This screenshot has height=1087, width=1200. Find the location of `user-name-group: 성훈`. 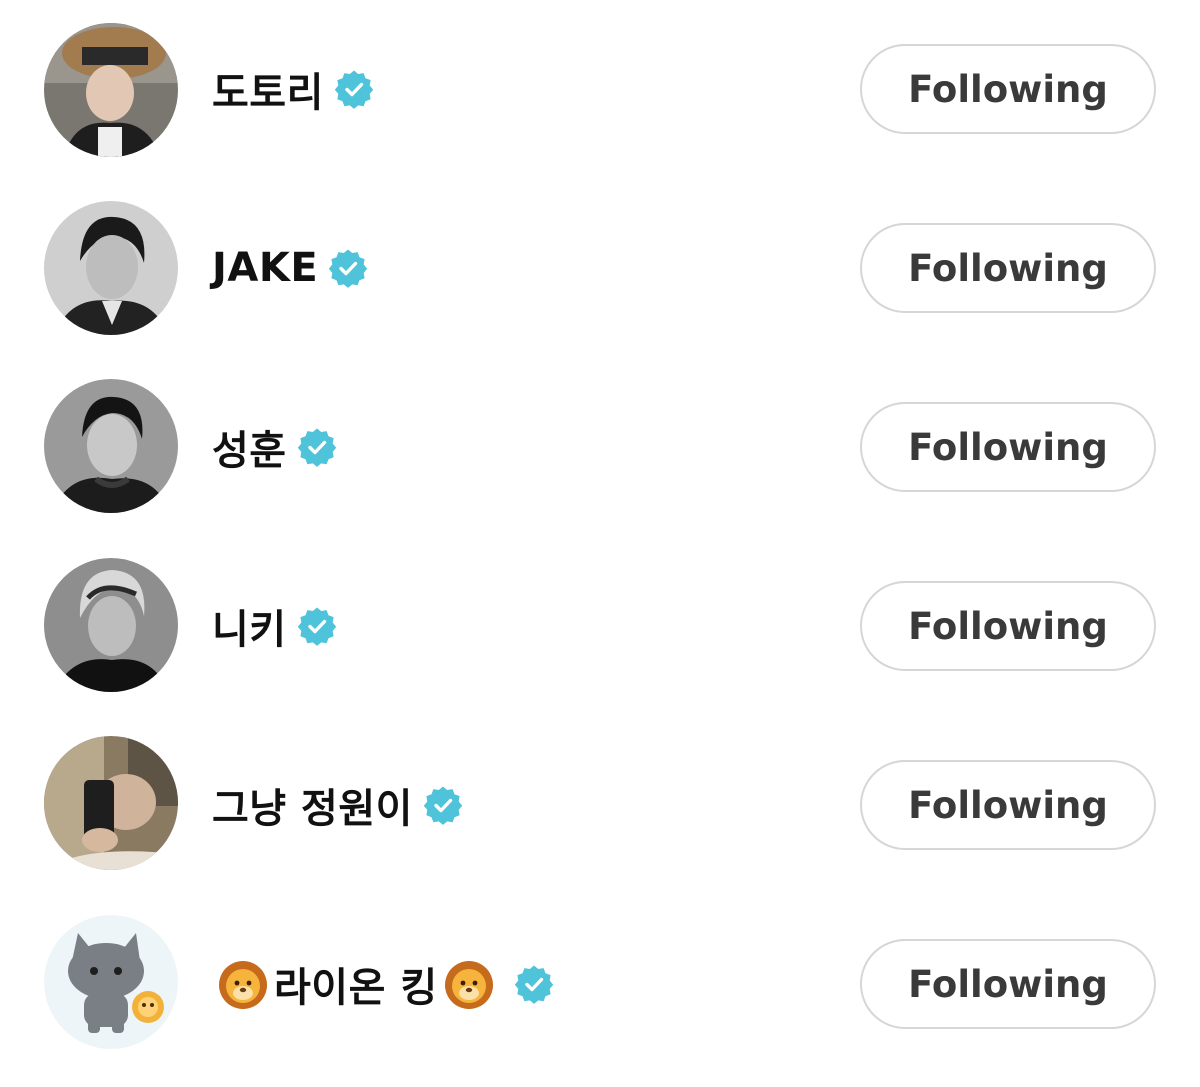

user-name-group: 성훈 is located at coordinates (274, 447).